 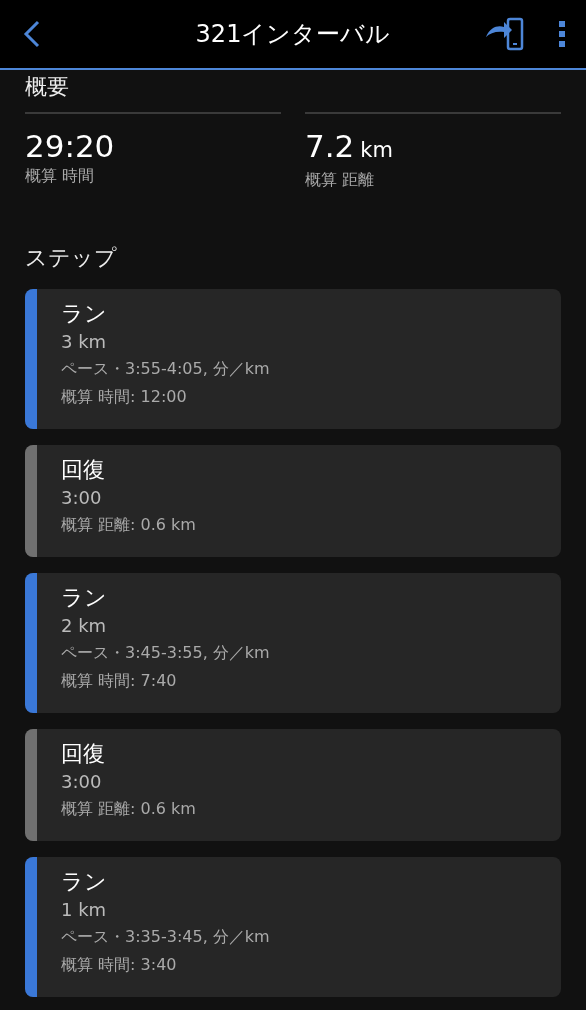 What do you see at coordinates (340, 180) in the screenshot?
I see `stat-label: 概算 距離` at bounding box center [340, 180].